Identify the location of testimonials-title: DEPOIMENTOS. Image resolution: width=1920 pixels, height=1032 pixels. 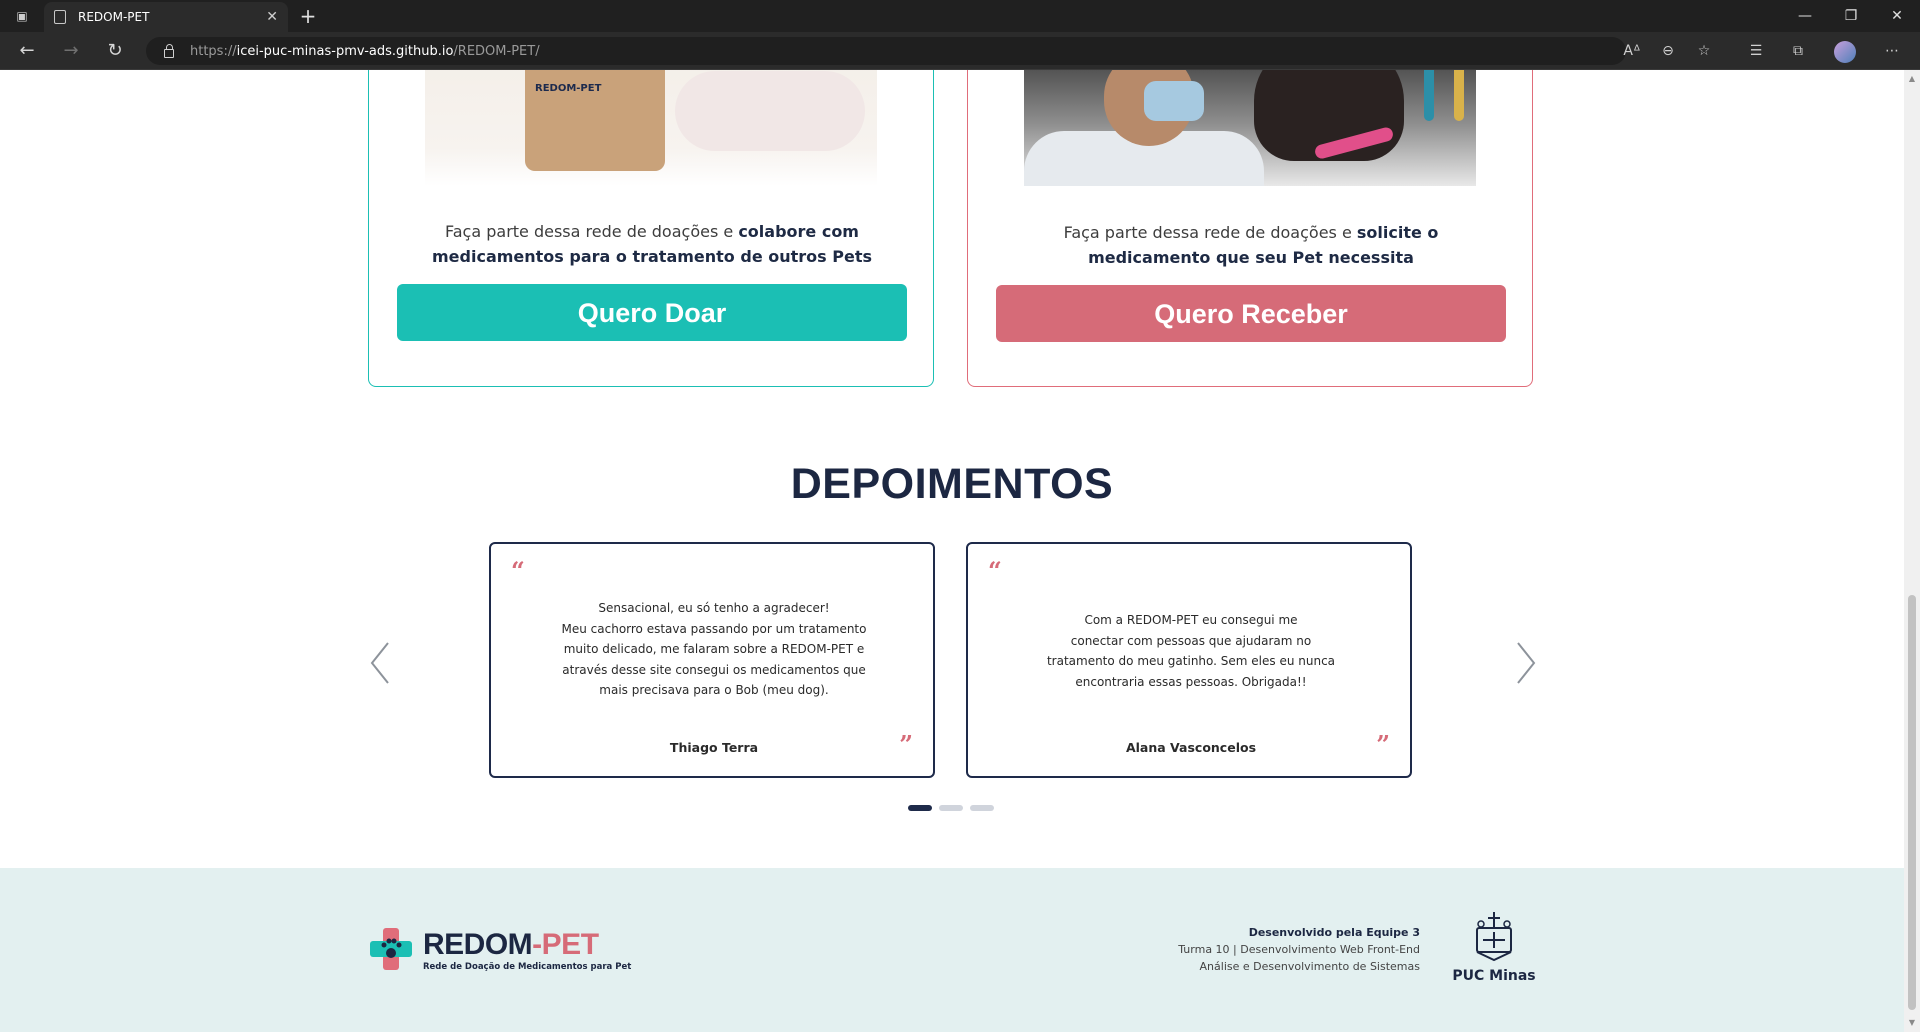
(952, 484).